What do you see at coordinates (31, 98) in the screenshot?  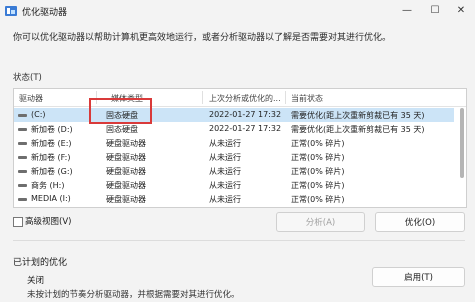 I see `column-header-drive: 驱动器` at bounding box center [31, 98].